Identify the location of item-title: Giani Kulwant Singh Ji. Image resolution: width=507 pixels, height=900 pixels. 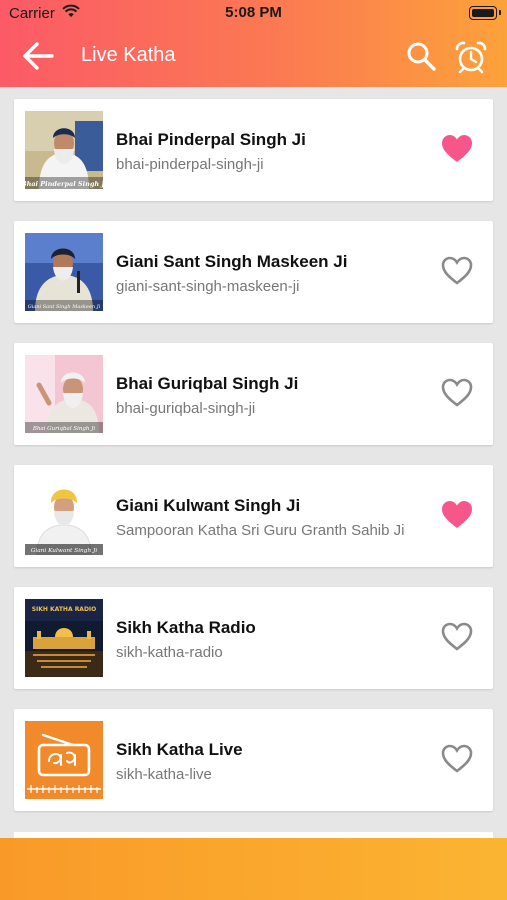
(208, 505).